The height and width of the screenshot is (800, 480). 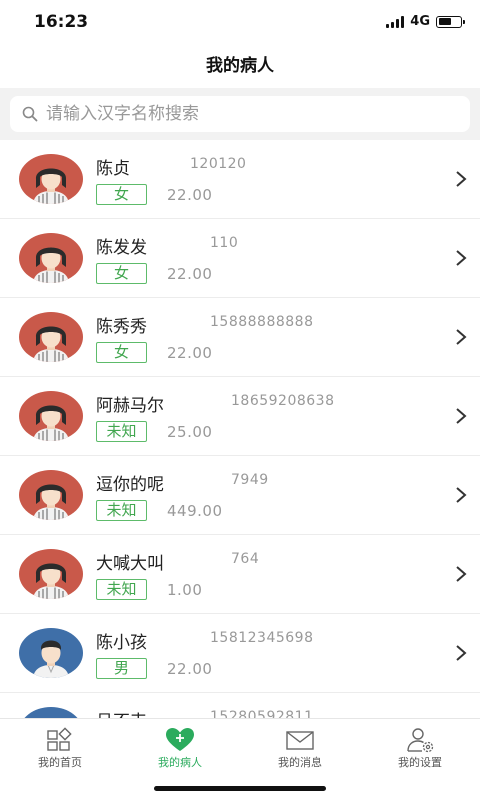 What do you see at coordinates (300, 740) in the screenshot?
I see `mail-icon` at bounding box center [300, 740].